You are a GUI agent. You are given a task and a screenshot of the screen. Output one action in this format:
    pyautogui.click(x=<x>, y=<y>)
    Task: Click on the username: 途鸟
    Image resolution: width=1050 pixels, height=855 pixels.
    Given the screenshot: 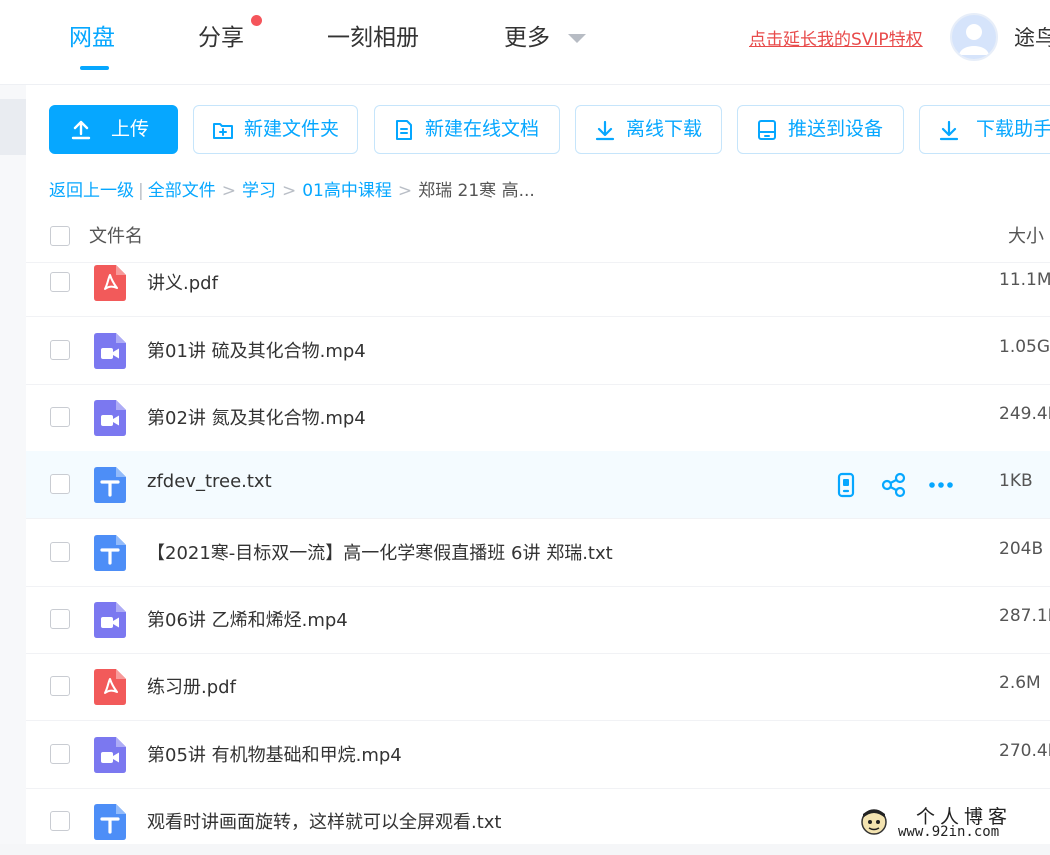 What is the action you would take?
    pyautogui.click(x=1032, y=37)
    